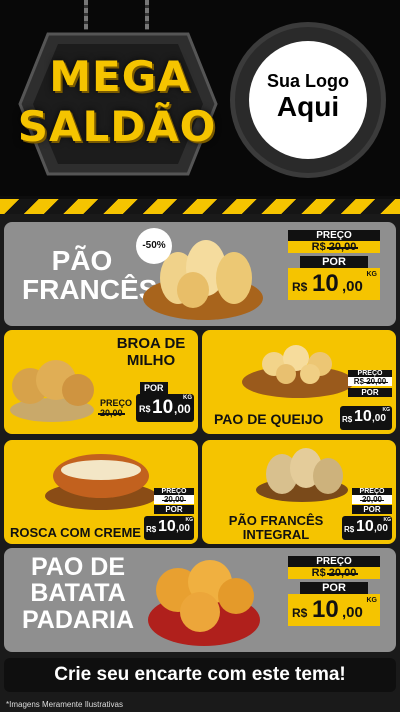 The width and height of the screenshot is (400, 712). Describe the element at coordinates (302, 475) in the screenshot. I see `whole-wheat-bread-icon` at that location.